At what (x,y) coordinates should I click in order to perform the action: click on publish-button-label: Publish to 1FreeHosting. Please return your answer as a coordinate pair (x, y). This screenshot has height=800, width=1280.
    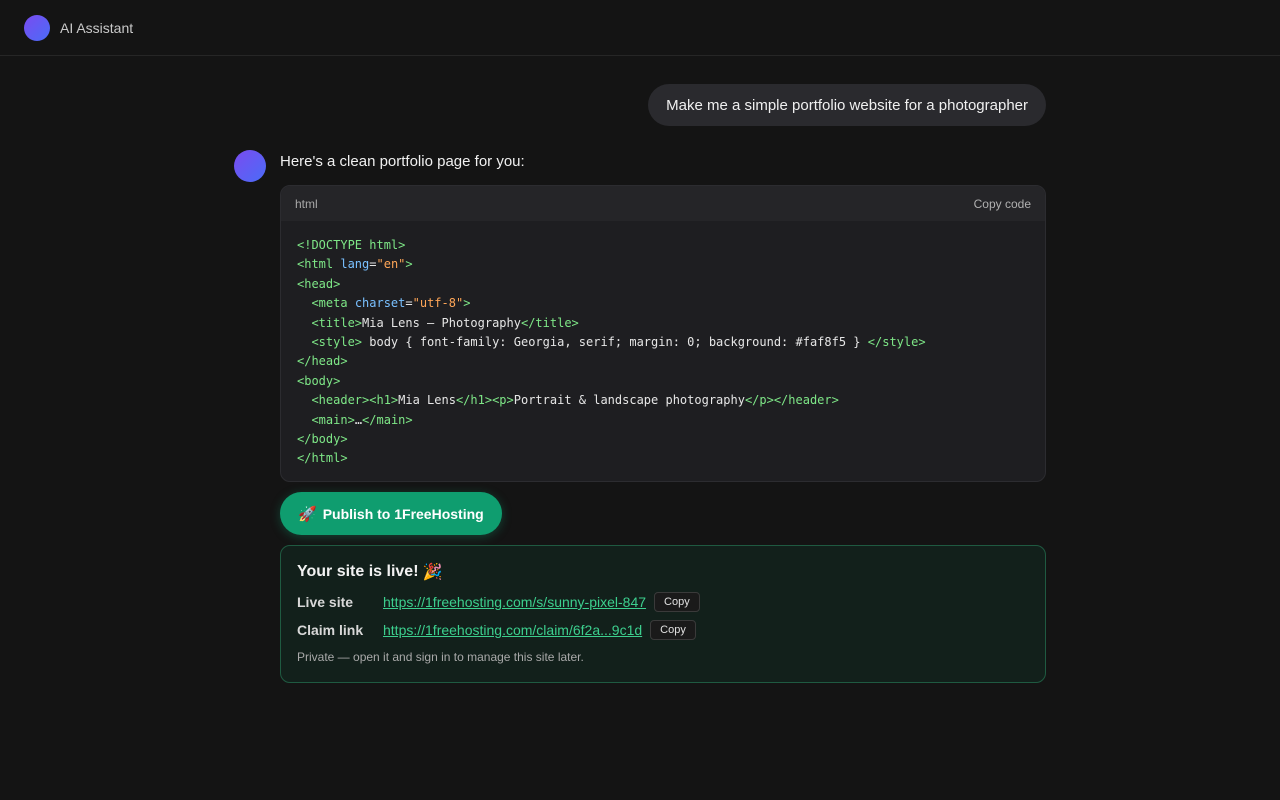
    Looking at the image, I should click on (403, 513).